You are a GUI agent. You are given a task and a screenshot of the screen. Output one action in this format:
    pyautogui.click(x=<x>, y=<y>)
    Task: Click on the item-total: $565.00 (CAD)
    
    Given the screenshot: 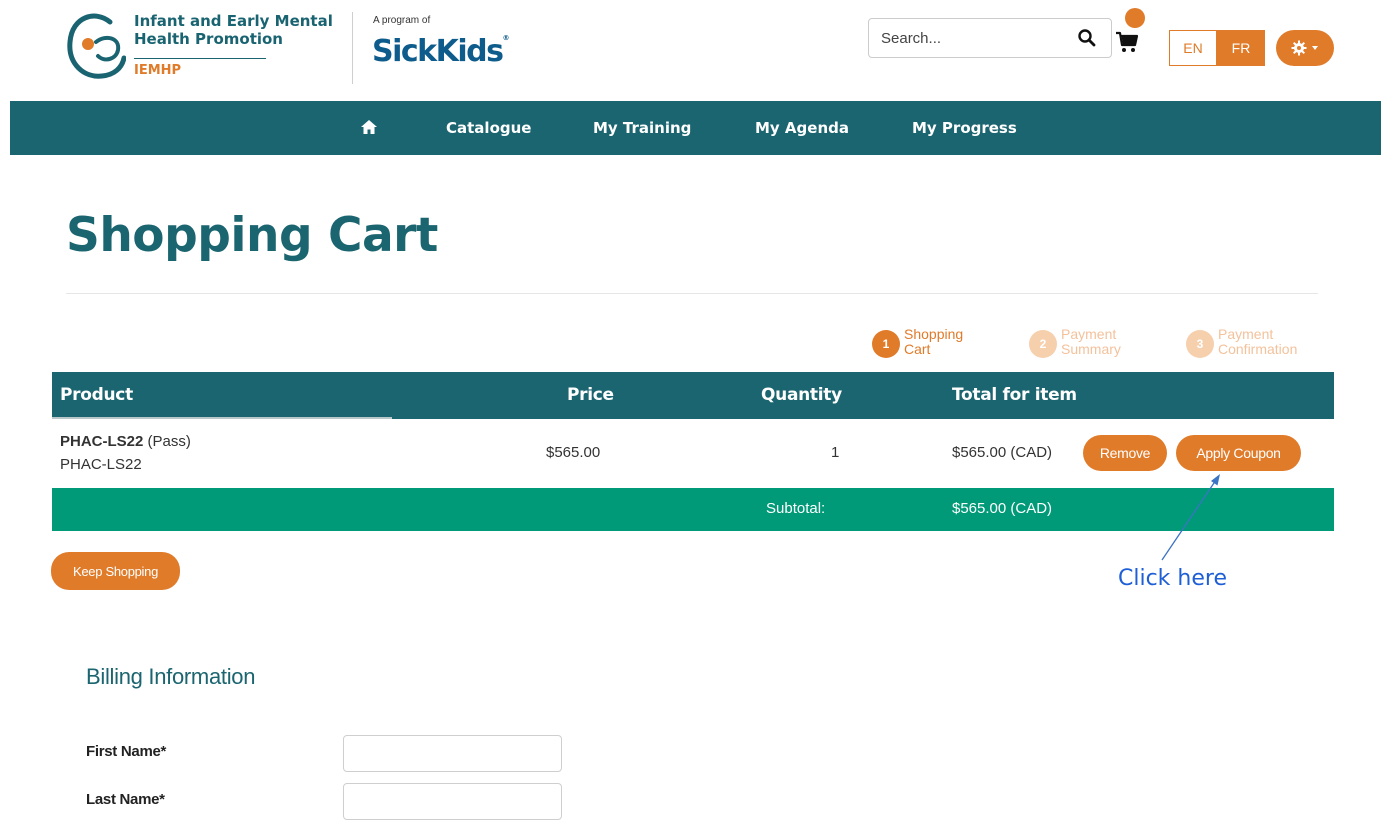 What is the action you would take?
    pyautogui.click(x=1002, y=452)
    